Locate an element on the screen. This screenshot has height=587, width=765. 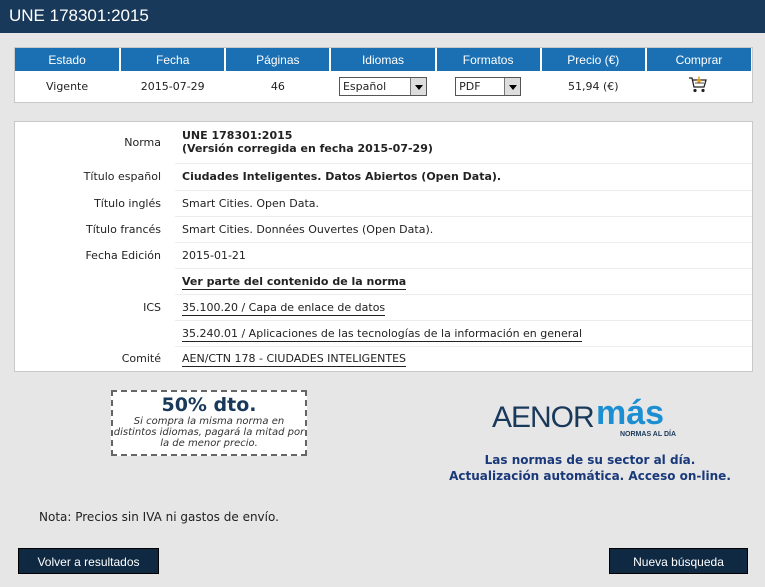
estado-value: Vigente is located at coordinates (68, 86).